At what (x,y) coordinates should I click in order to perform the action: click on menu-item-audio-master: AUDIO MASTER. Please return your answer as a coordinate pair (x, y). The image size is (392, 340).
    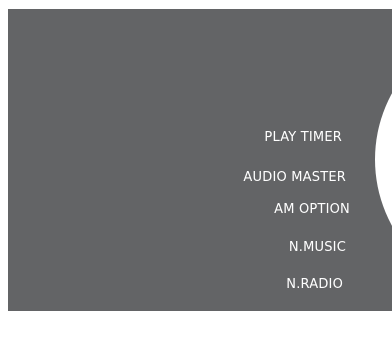
    Looking at the image, I should click on (294, 178).